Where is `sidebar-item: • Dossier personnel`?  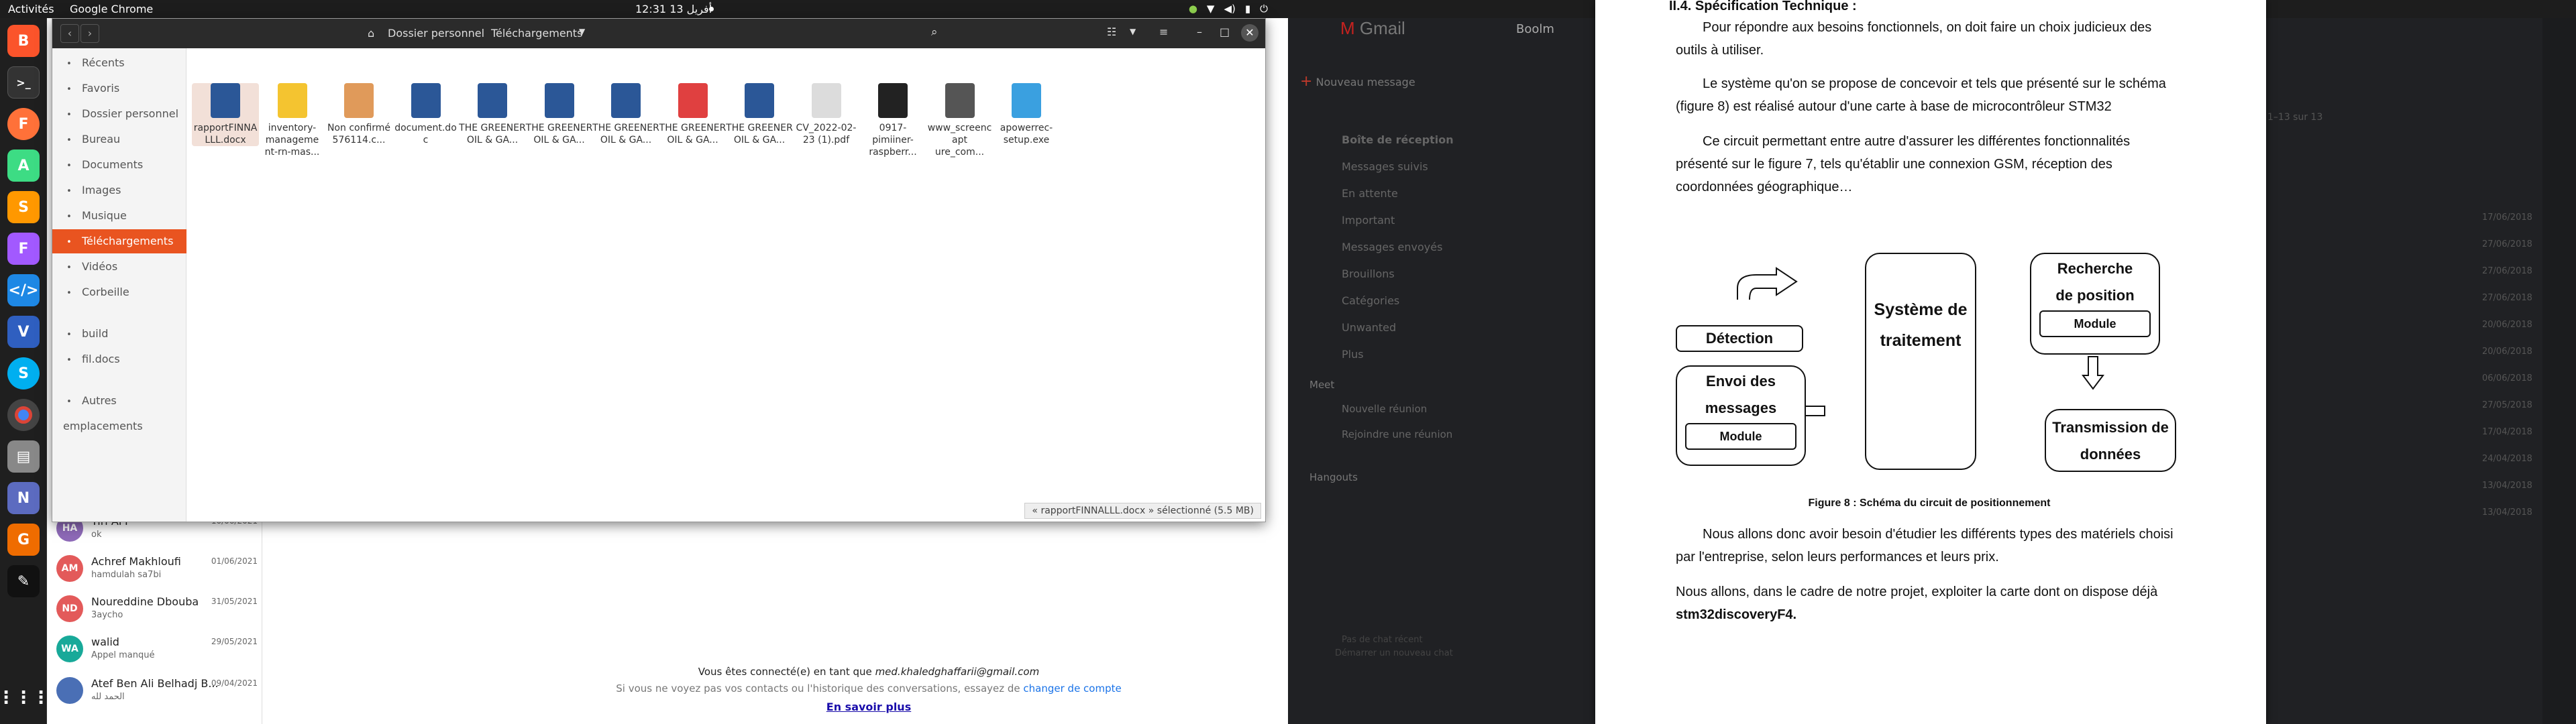
sidebar-item: • Dossier personnel is located at coordinates (119, 114).